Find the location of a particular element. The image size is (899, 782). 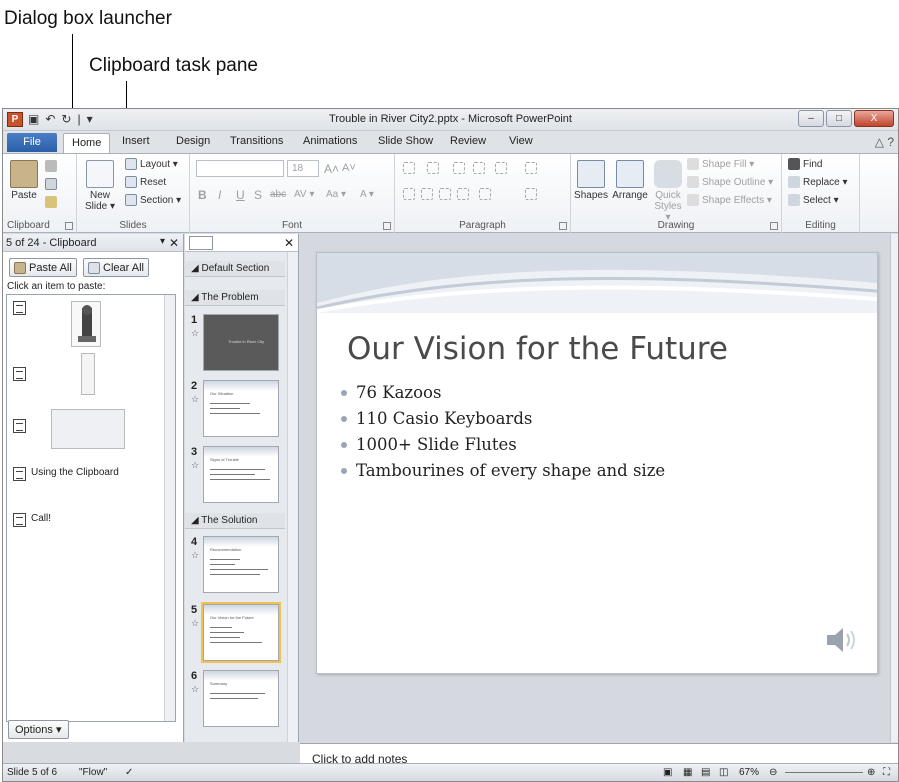

pane-close-icon: ✕ is located at coordinates (174, 243).